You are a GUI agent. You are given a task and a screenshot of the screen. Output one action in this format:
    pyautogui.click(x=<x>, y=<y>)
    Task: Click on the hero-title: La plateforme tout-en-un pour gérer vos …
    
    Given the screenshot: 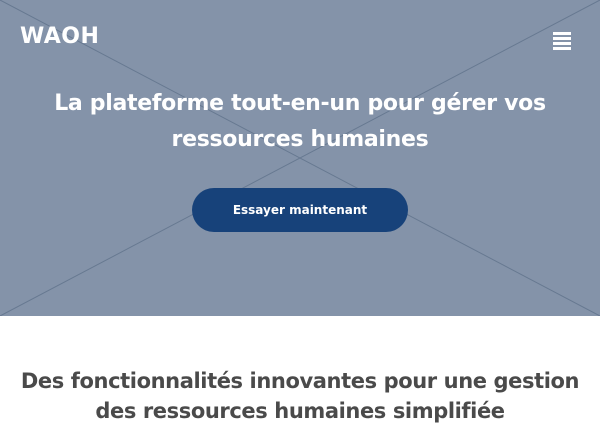 What is the action you would take?
    pyautogui.click(x=300, y=121)
    